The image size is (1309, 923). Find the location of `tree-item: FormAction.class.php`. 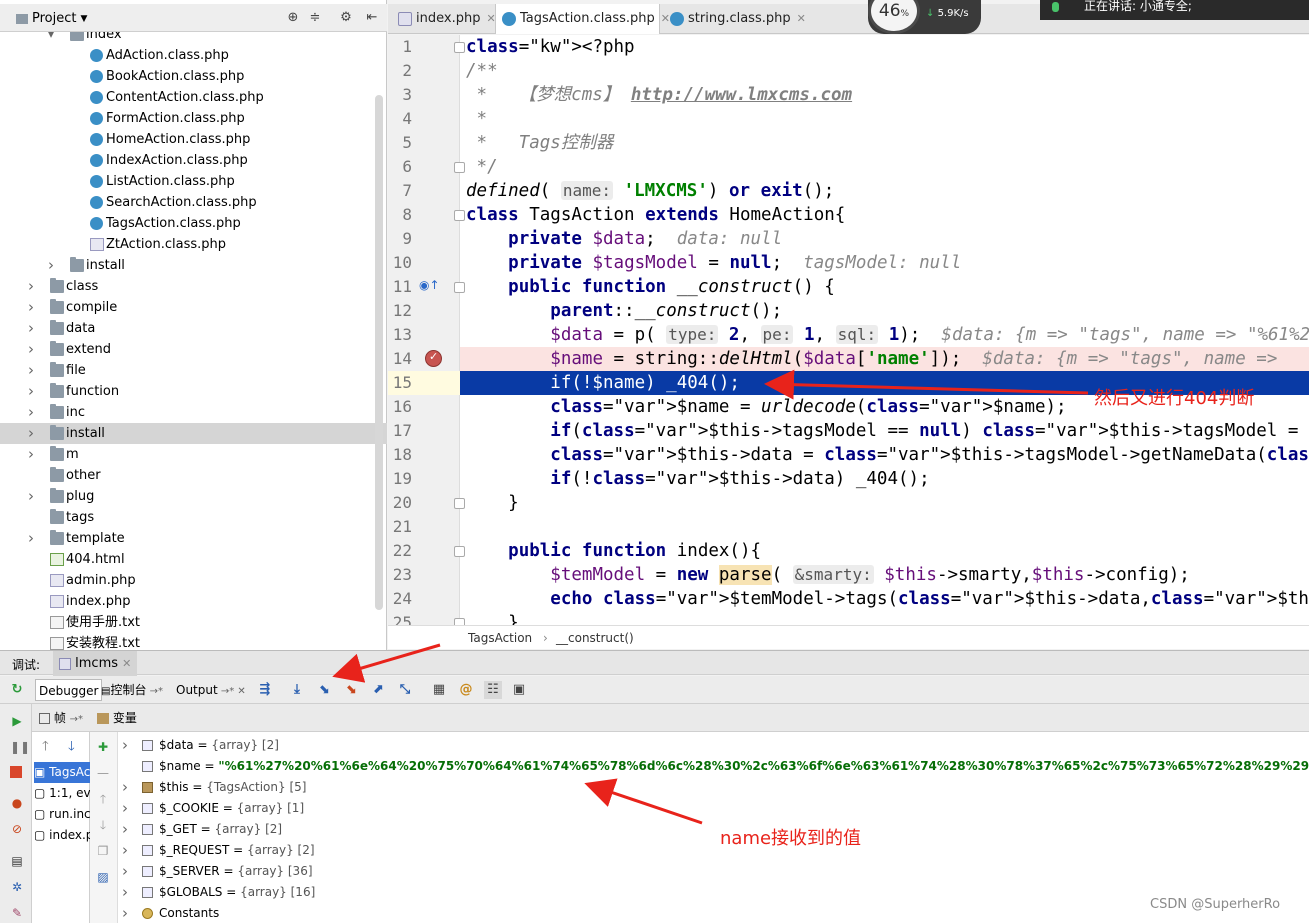

tree-item: FormAction.class.php is located at coordinates (193, 118).